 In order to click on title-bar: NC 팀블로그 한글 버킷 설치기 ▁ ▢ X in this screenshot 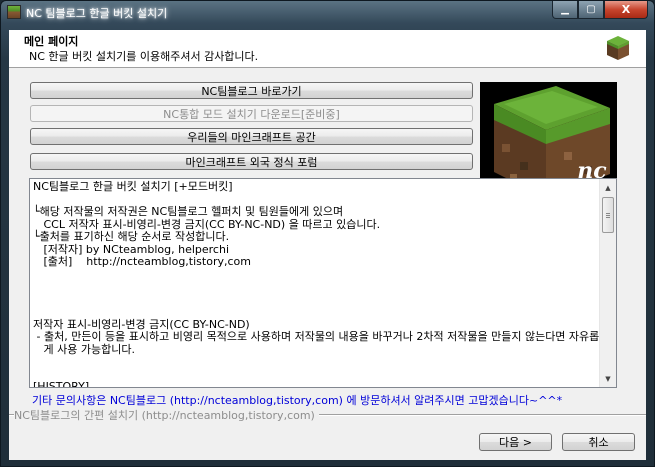, I will do `click(327, 12)`.